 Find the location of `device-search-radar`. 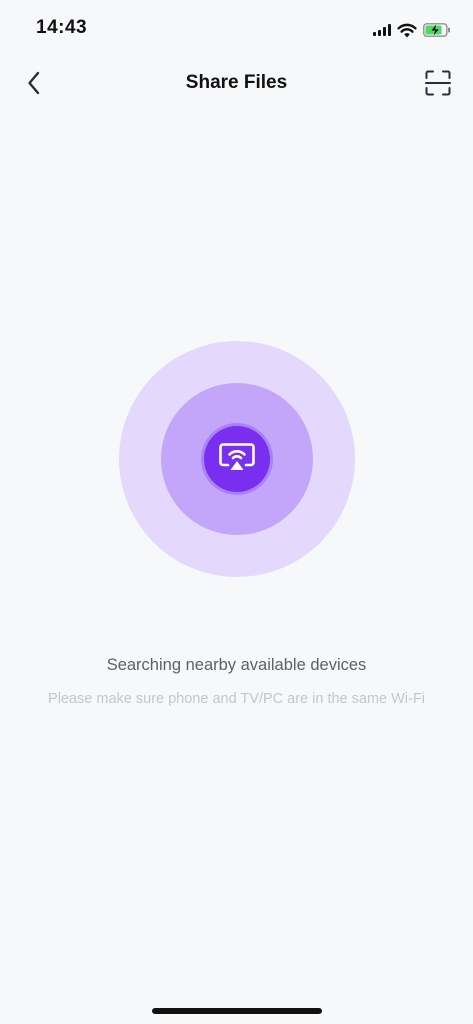

device-search-radar is located at coordinates (237, 459).